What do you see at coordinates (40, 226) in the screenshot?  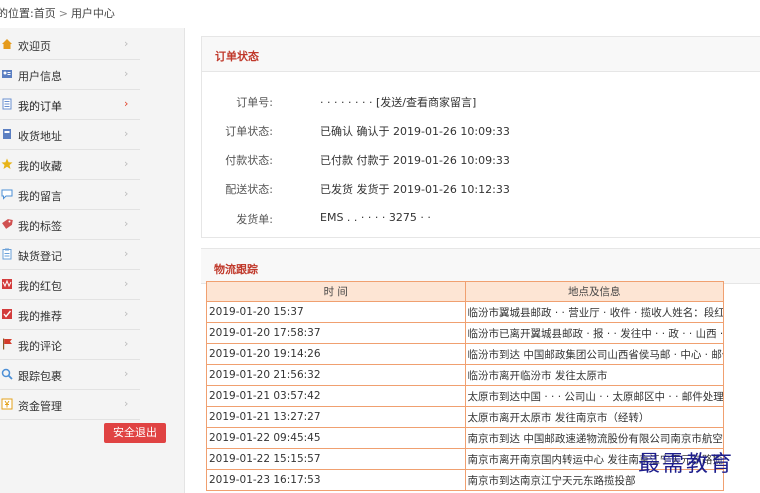 I see `sidebar-item-label: 我的标签` at bounding box center [40, 226].